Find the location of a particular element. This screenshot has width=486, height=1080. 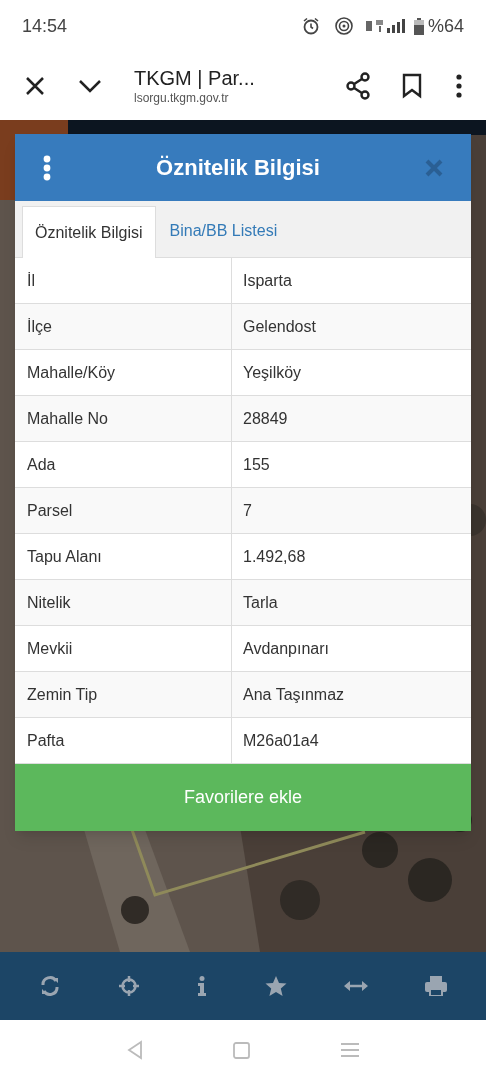

refresh-icon is located at coordinates (49, 986).